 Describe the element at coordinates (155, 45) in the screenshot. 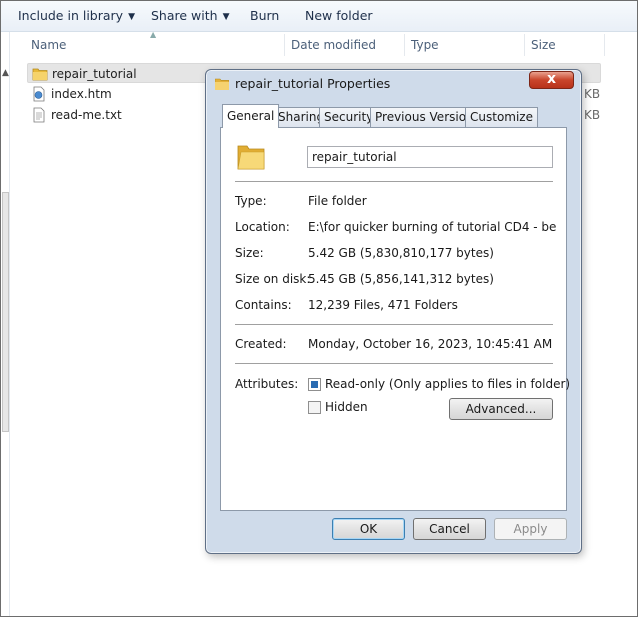

I see `column-header-name: Name` at that location.